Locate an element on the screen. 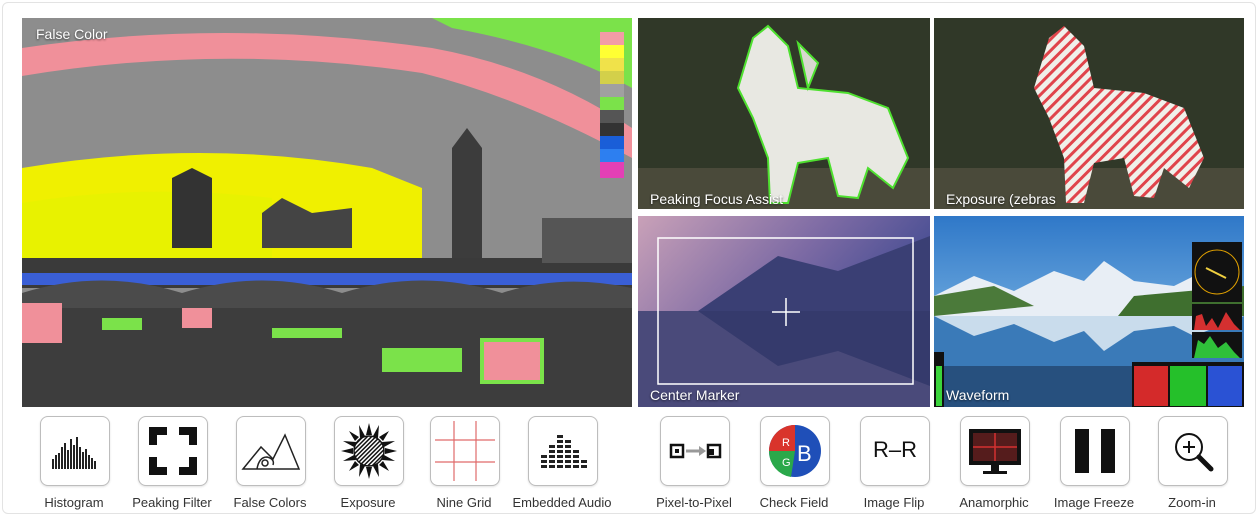 The image size is (1258, 516). embedded-audio-icon is located at coordinates (563, 451).